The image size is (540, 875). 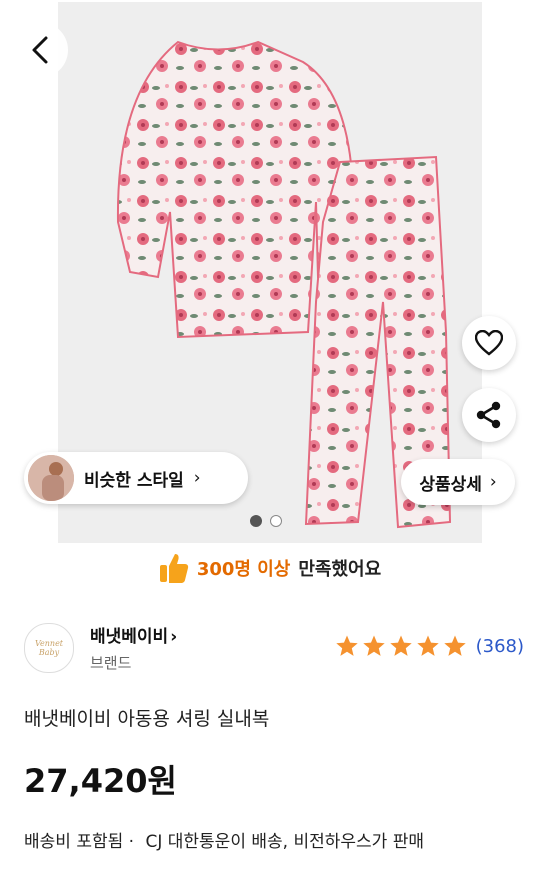 I want to click on seller-row: Vennet Baby 배냇베이비 › 브랜드 (368), so click(x=274, y=648).